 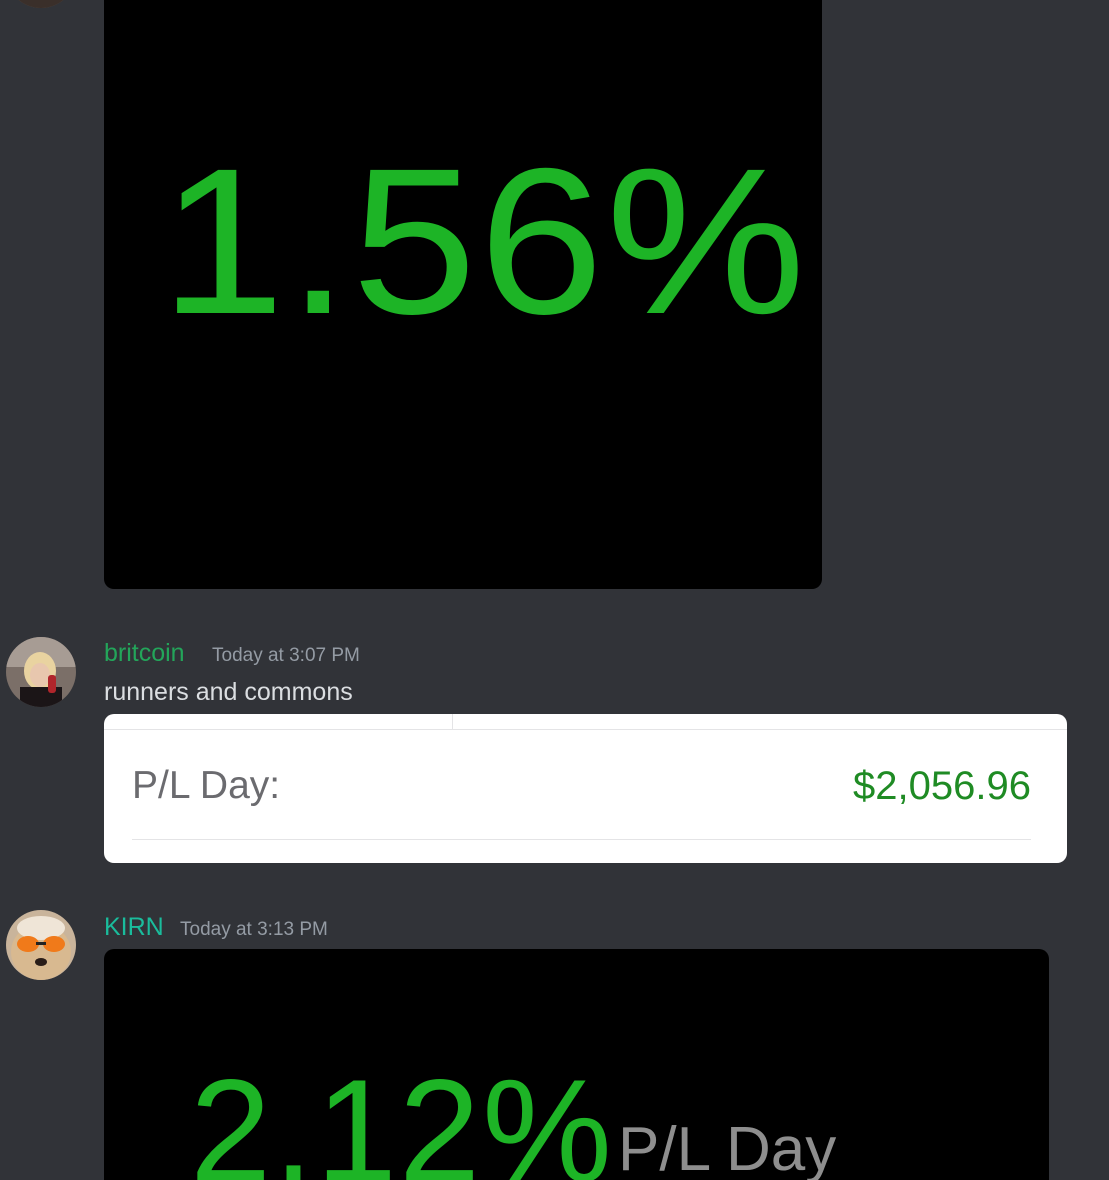 I want to click on top-divider, so click(x=585, y=729).